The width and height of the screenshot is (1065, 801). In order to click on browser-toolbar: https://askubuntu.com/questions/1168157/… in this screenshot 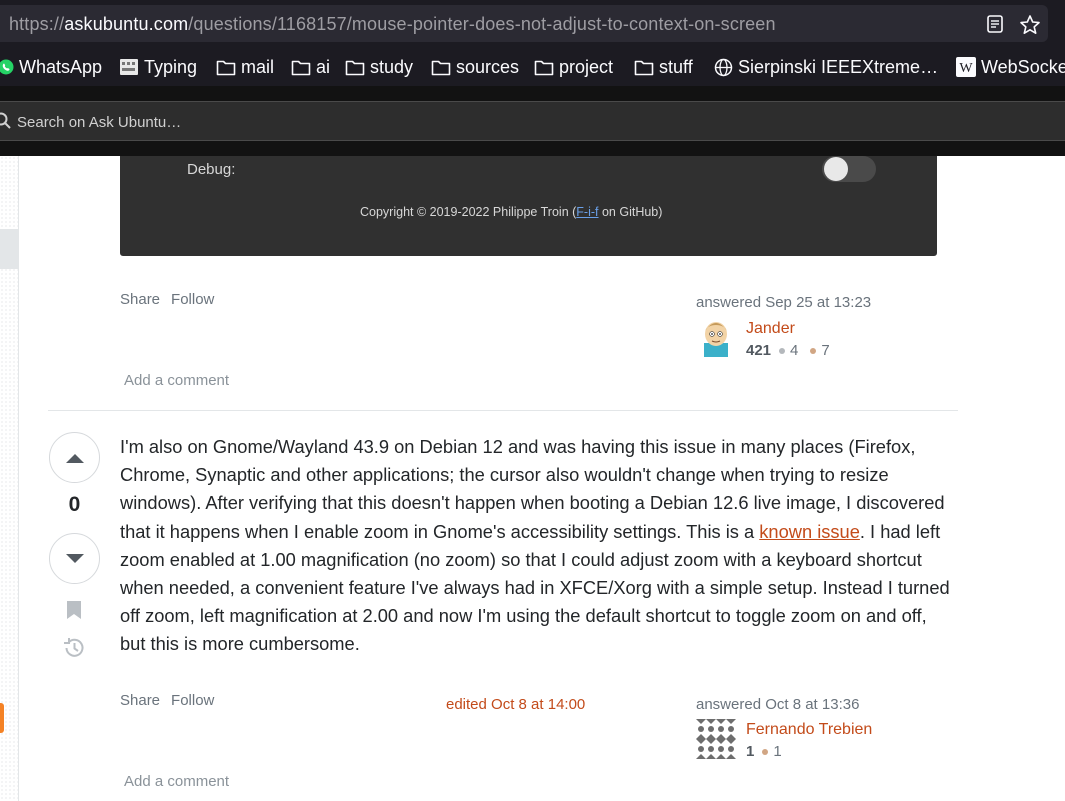, I will do `click(532, 23)`.